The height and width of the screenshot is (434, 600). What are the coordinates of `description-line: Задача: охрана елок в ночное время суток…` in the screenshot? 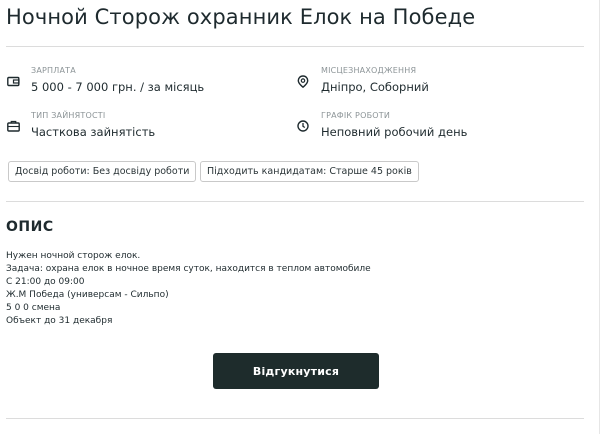 It's located at (188, 269).